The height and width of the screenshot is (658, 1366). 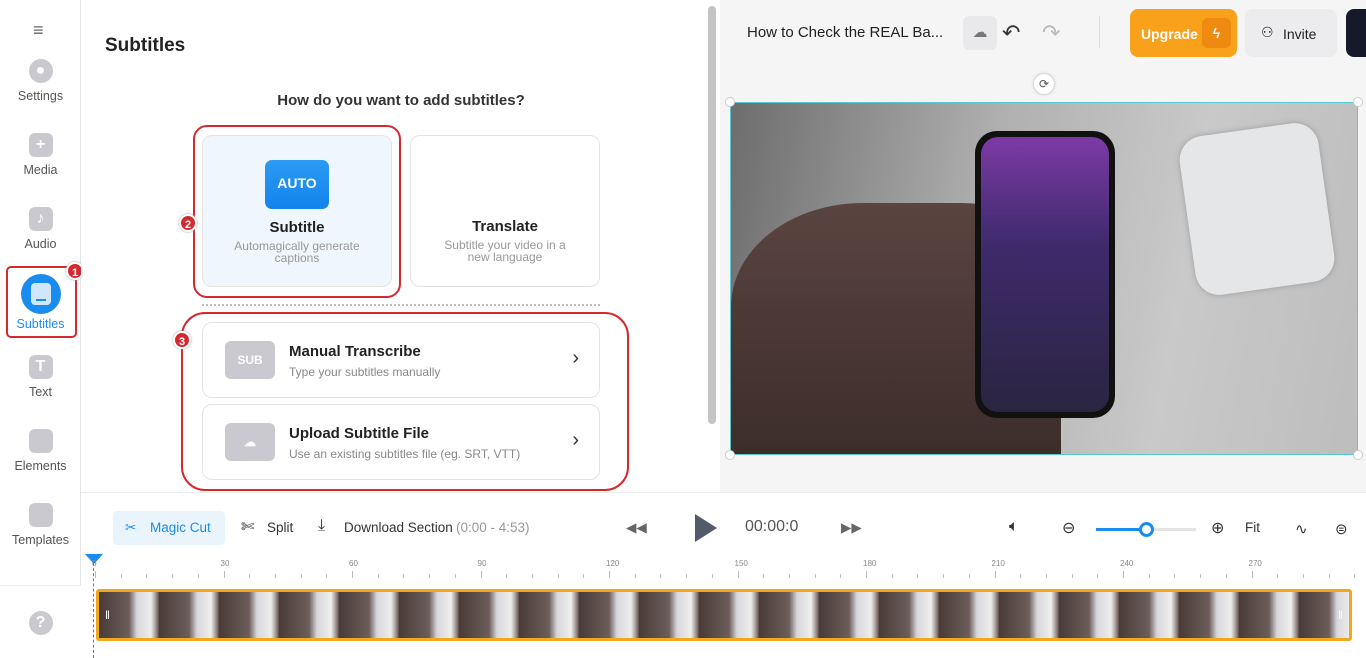 I want to click on trim-handle-right: ‖, so click(x=1340, y=615).